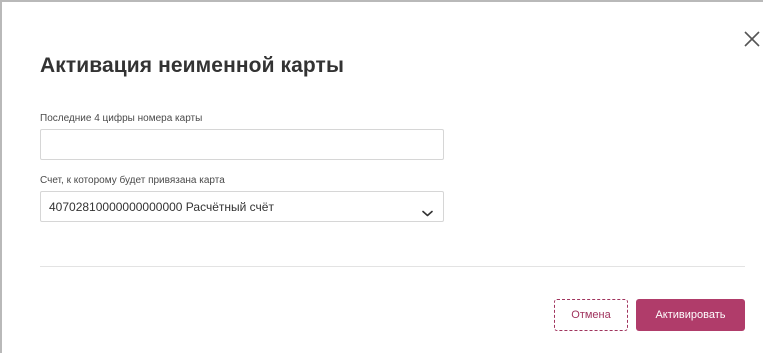  What do you see at coordinates (132, 180) in the screenshot?
I see `account-label: Счет, к которому будет привязана карта` at bounding box center [132, 180].